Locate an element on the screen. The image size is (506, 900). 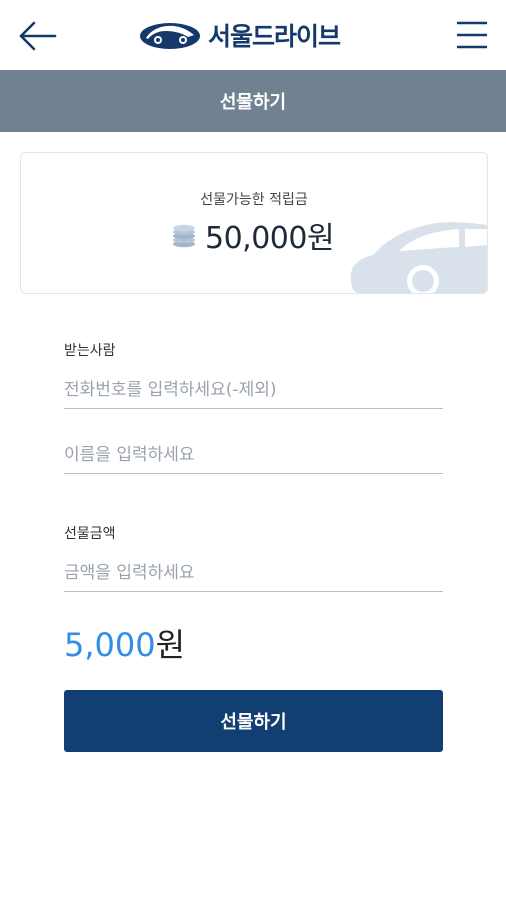
hamburger-menu-icon is located at coordinates (472, 35).